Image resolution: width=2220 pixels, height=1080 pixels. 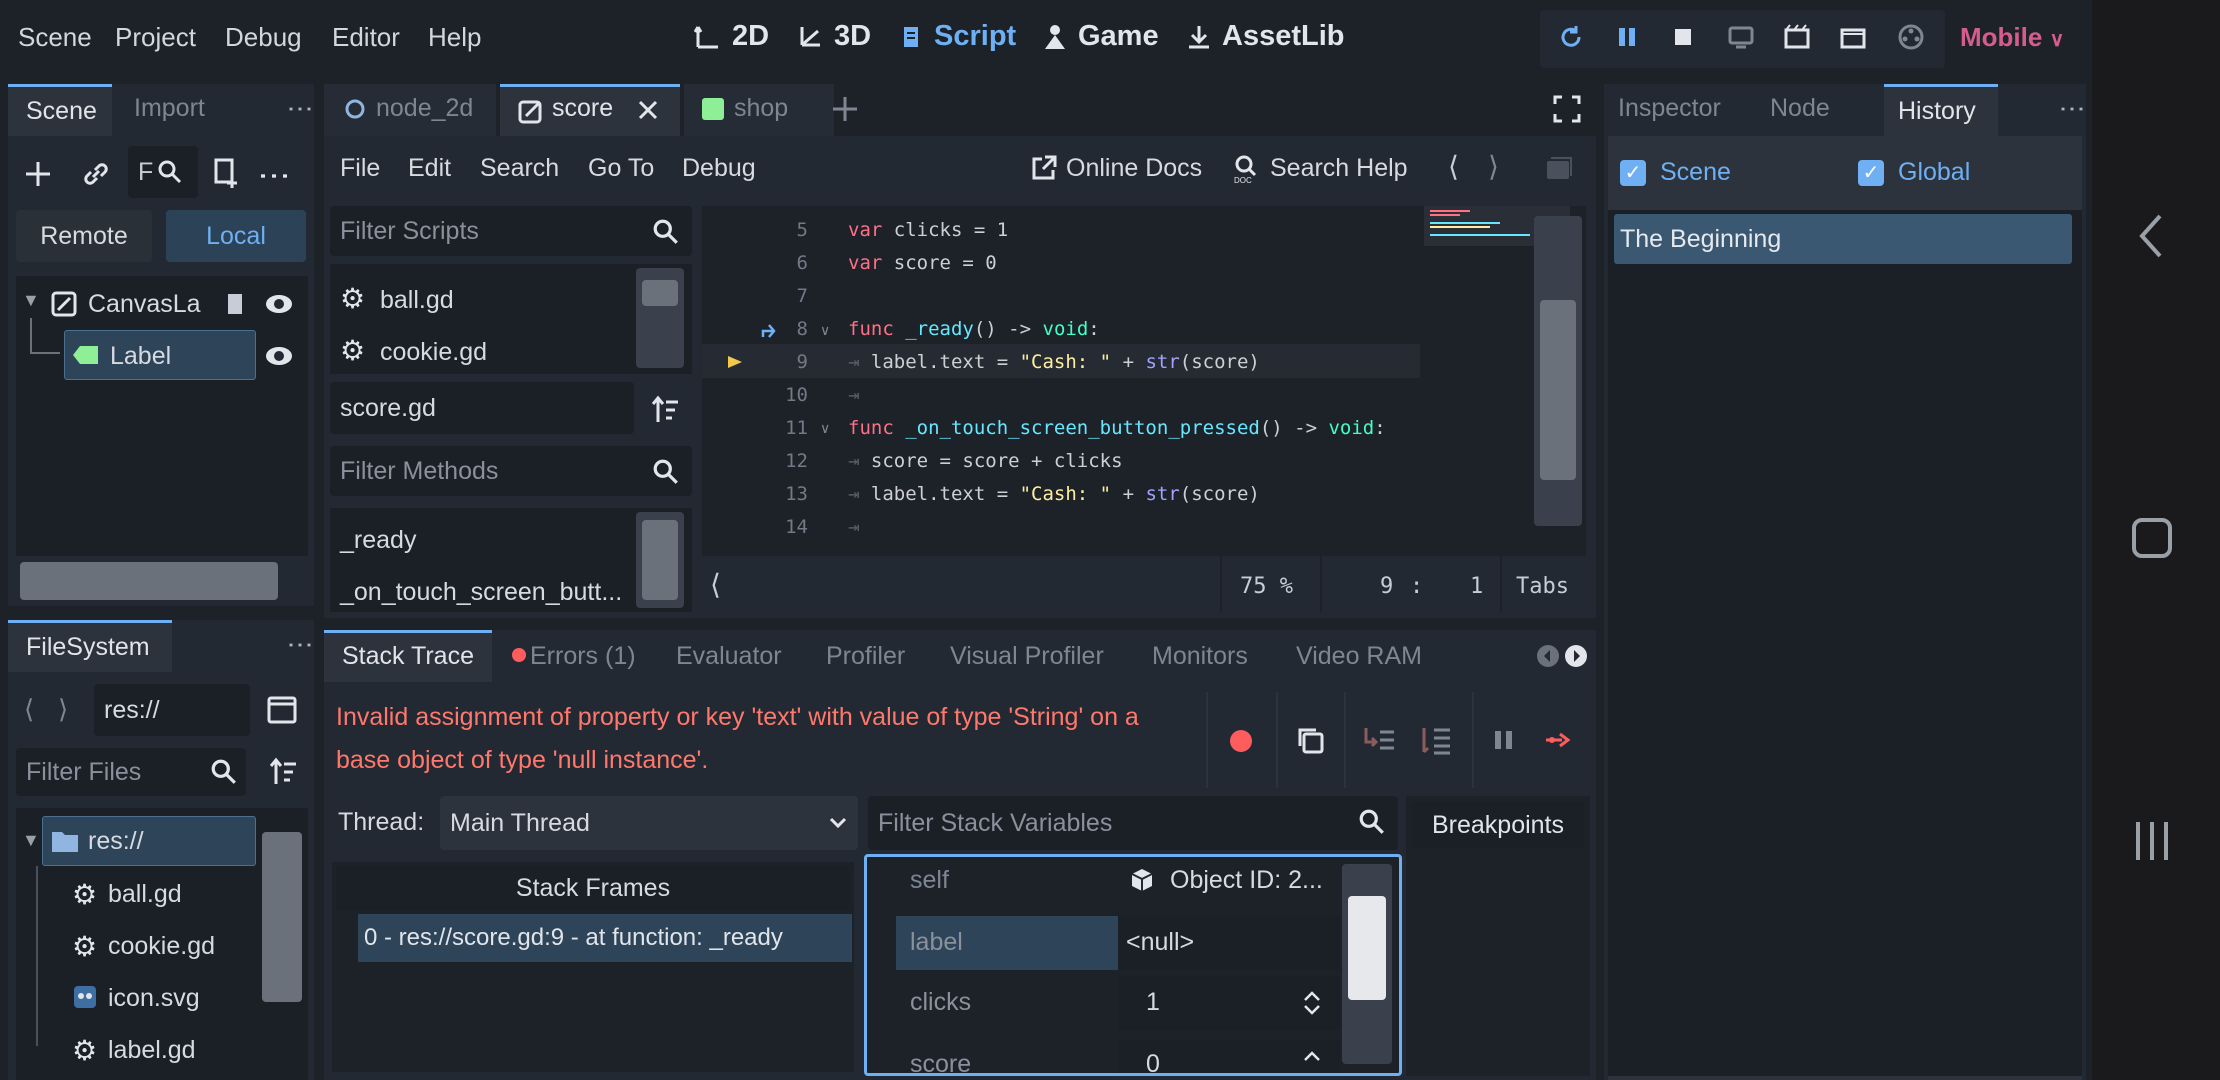 I want to click on back-nav-icon, so click(x=2151, y=236).